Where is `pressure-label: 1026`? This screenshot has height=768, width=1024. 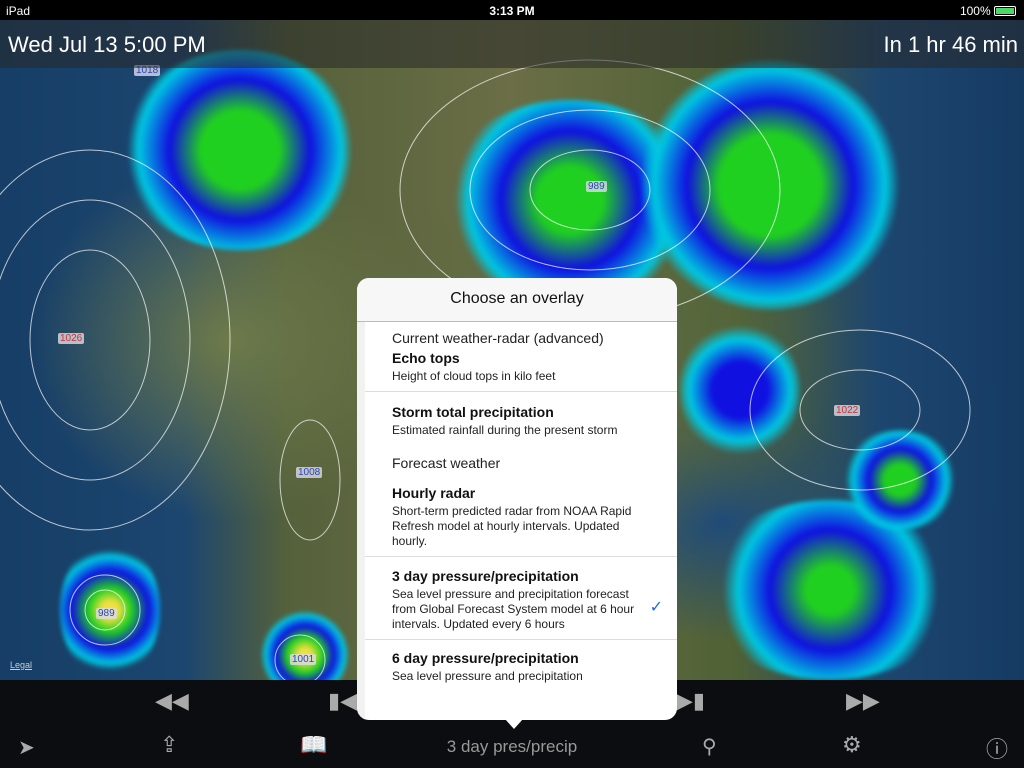
pressure-label: 1026 is located at coordinates (71, 338).